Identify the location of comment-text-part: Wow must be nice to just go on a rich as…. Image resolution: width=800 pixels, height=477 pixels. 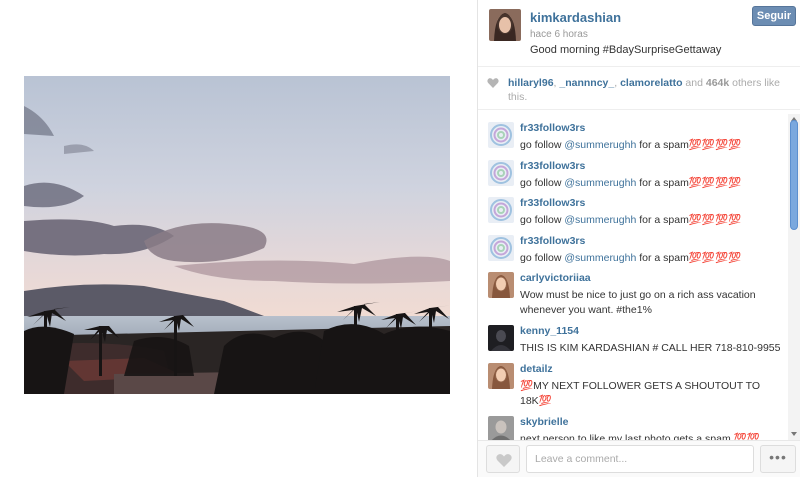
(638, 302).